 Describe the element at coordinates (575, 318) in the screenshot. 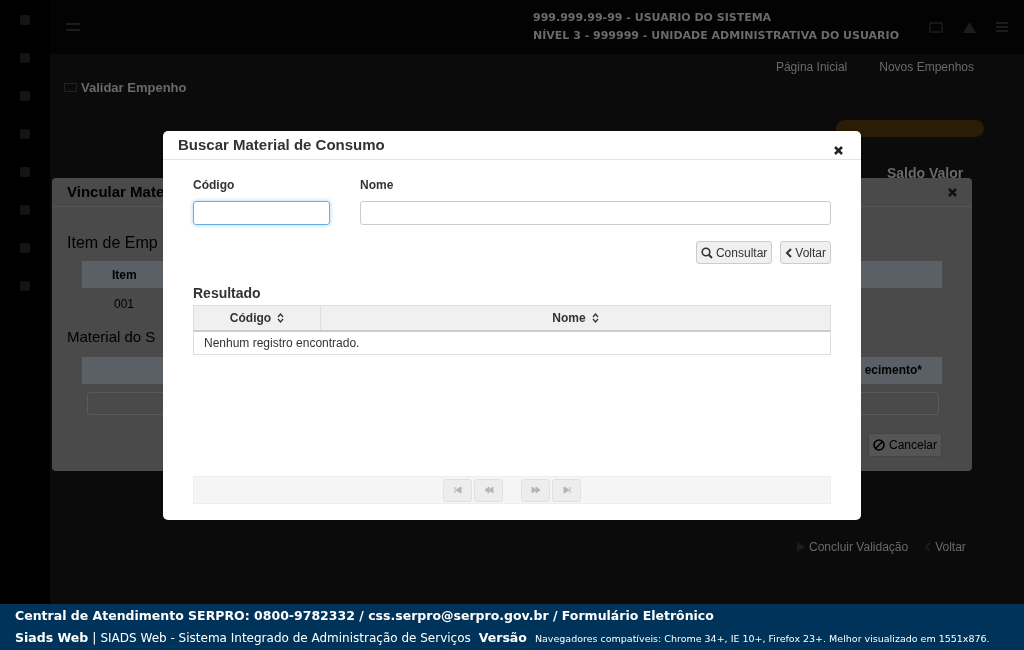

I see `column-header: Nome` at that location.